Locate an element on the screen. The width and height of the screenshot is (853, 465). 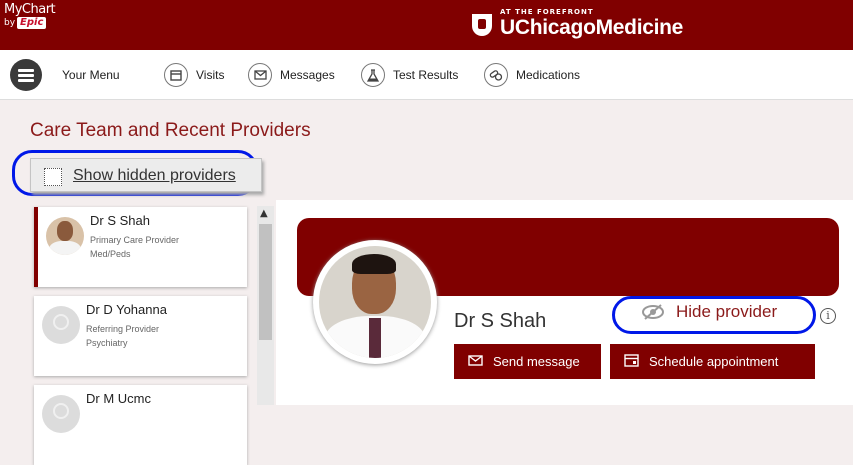
mychart-by-text: by is located at coordinates (10, 23).